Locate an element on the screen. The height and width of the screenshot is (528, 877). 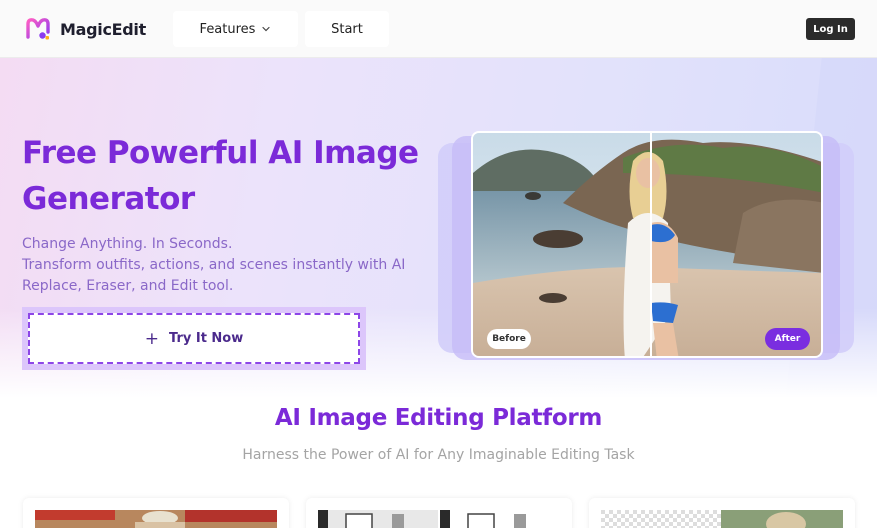
brand-logo: MagicEdit is located at coordinates (85, 29).